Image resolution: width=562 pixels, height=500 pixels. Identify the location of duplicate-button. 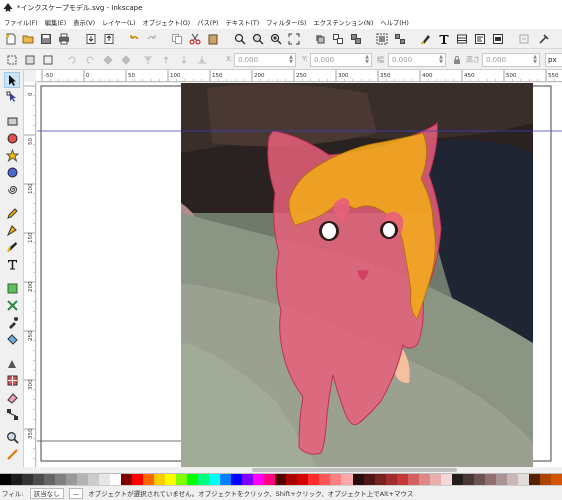
(320, 39).